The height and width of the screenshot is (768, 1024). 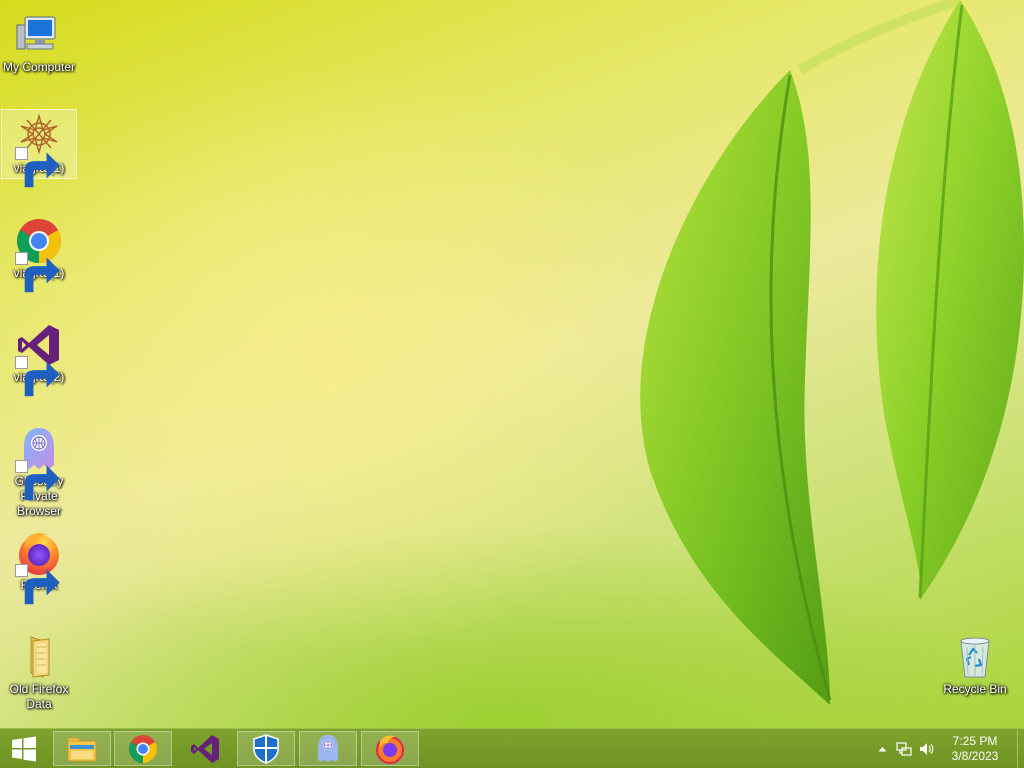 I want to click on desktop-icon-label: Recycle Bin, so click(x=975, y=689).